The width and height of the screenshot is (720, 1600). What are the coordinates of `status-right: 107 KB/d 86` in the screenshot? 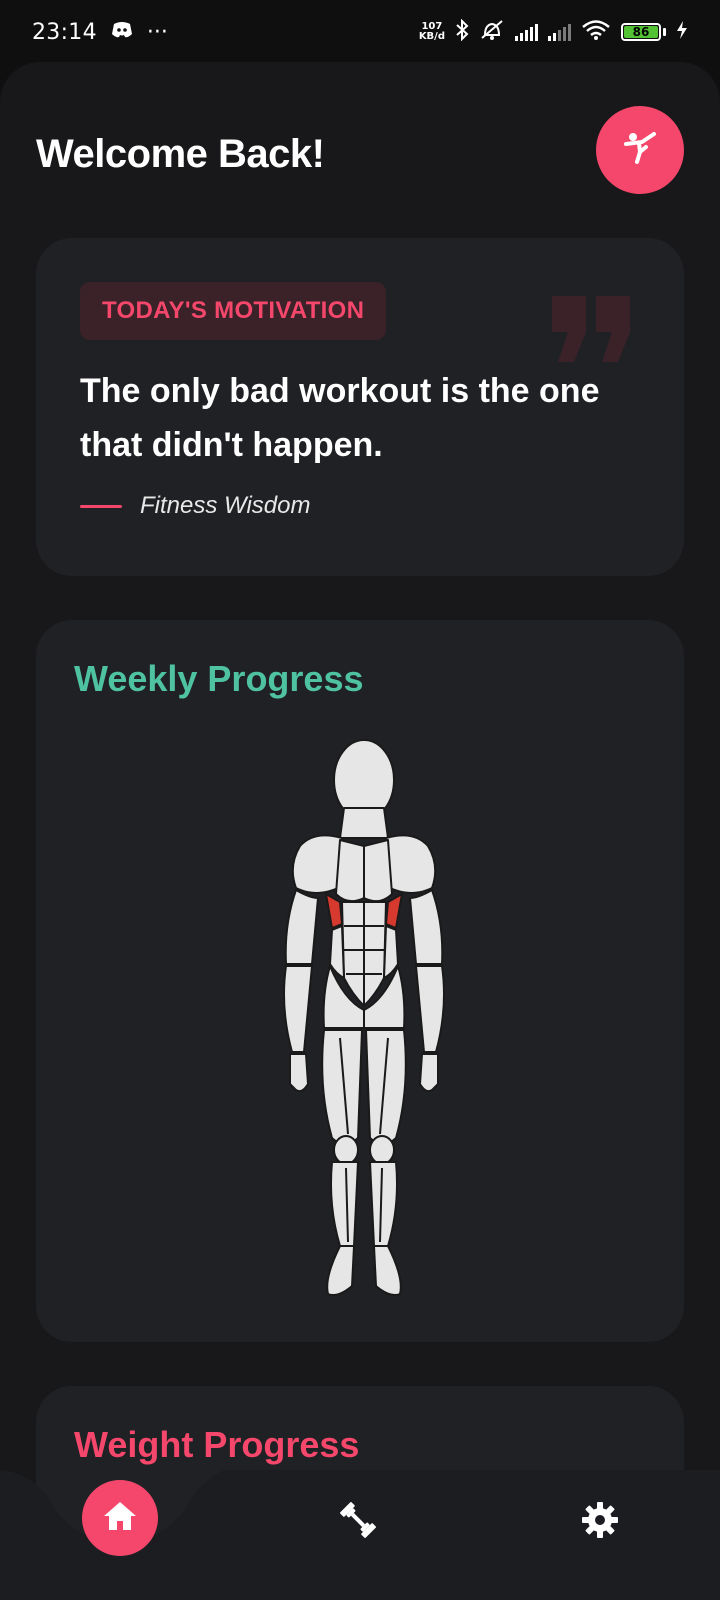 It's located at (553, 31).